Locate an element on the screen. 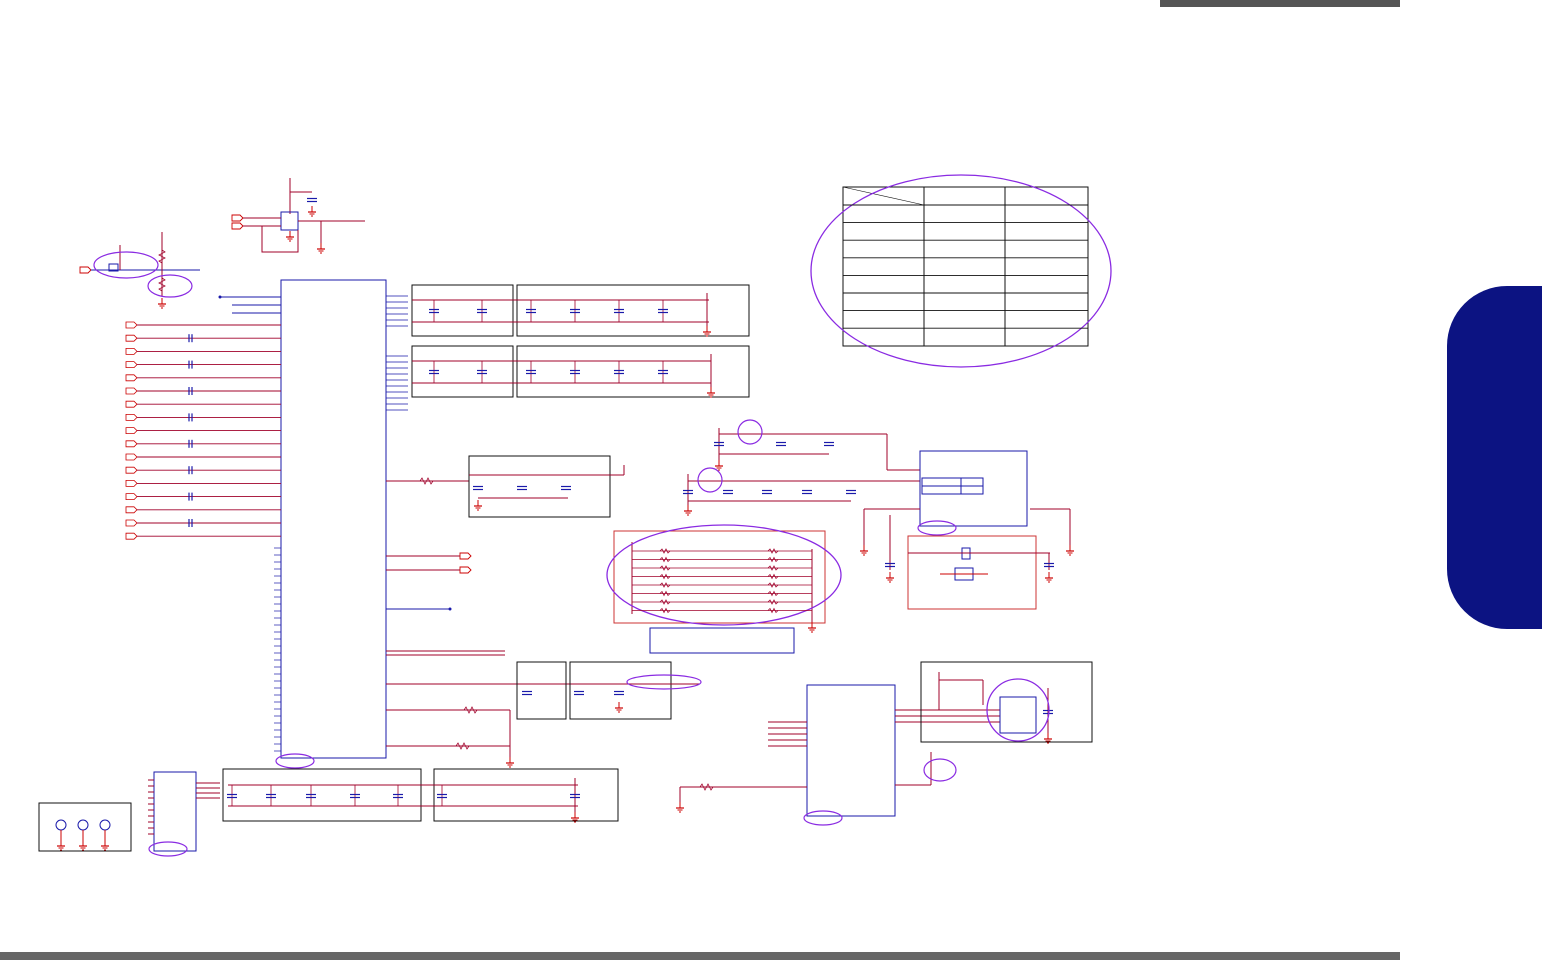  capacitor-row-top is located at coordinates (548, 341).